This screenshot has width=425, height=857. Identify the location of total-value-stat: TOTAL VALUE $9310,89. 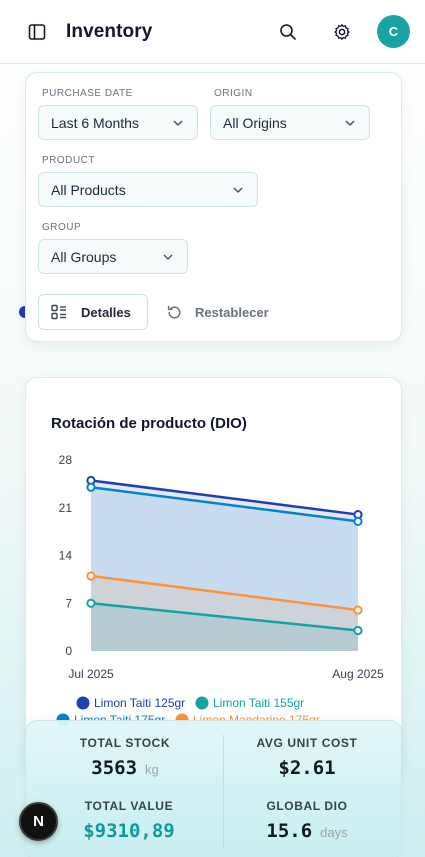
(129, 820).